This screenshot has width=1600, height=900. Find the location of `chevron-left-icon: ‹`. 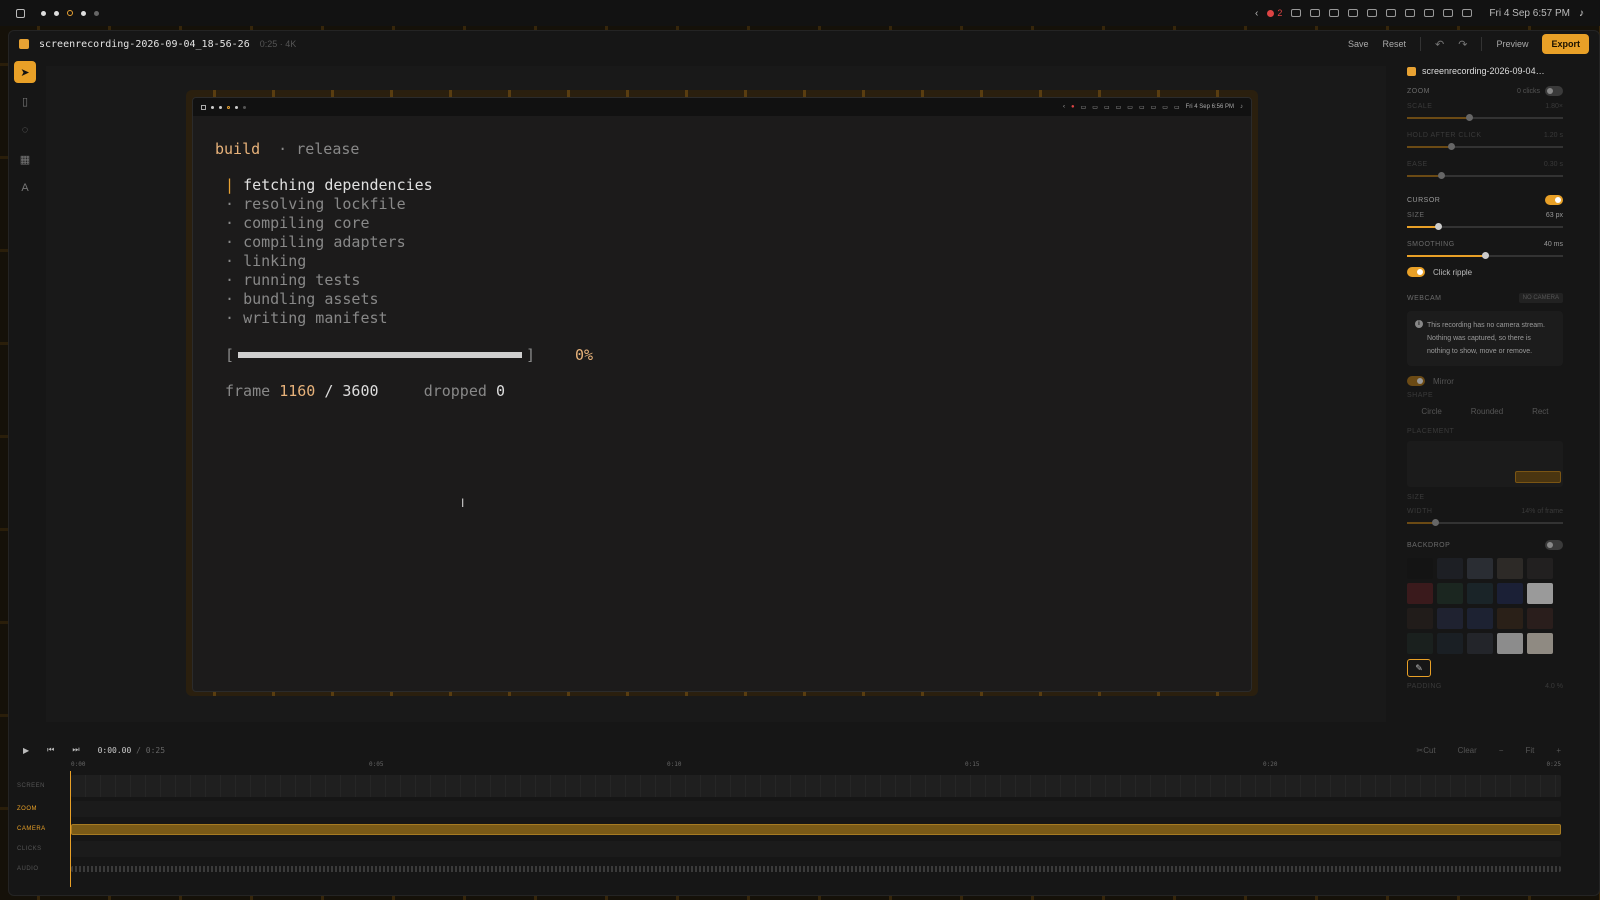

chevron-left-icon: ‹ is located at coordinates (1256, 13).